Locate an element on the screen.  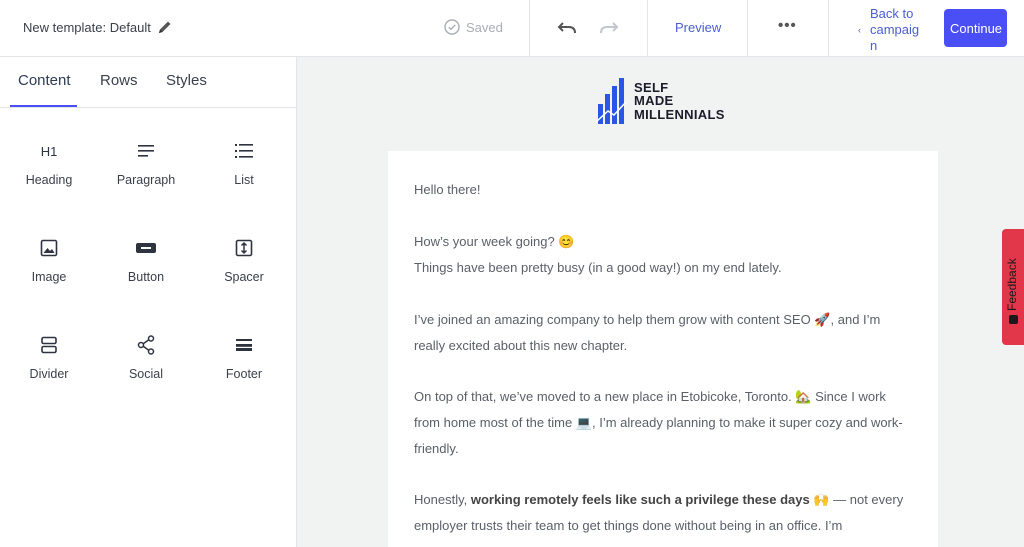
brand-logo: SELF MADE MILLENNIALS is located at coordinates (660, 101).